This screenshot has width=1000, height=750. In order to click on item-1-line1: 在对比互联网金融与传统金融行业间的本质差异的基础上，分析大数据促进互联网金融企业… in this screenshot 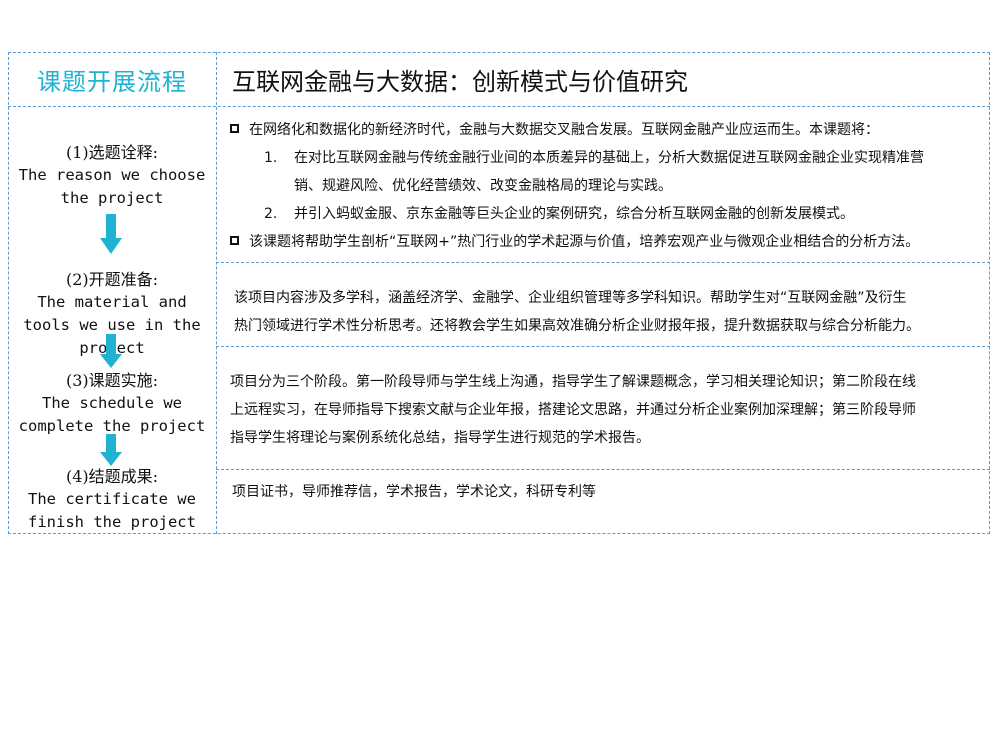, I will do `click(609, 158)`.